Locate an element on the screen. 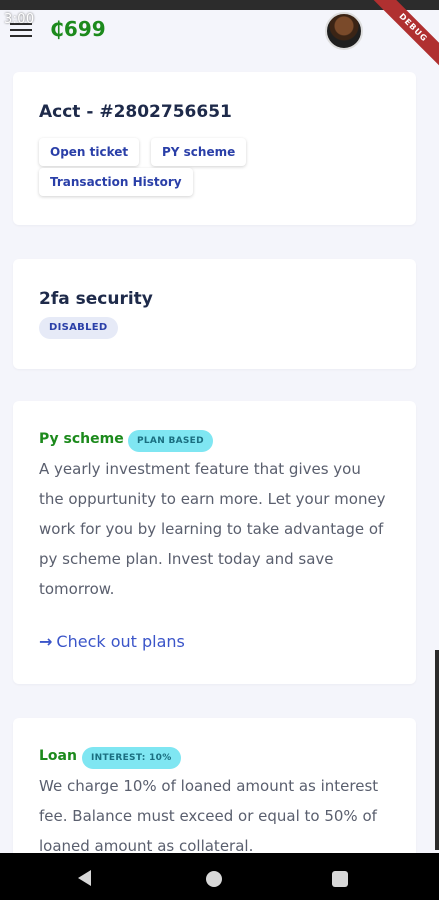 This screenshot has width=439, height=900. navigation-bar is located at coordinates (219, 876).